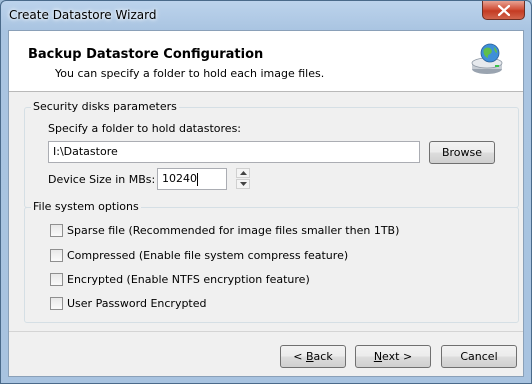  I want to click on spin-up-button, so click(243, 173).